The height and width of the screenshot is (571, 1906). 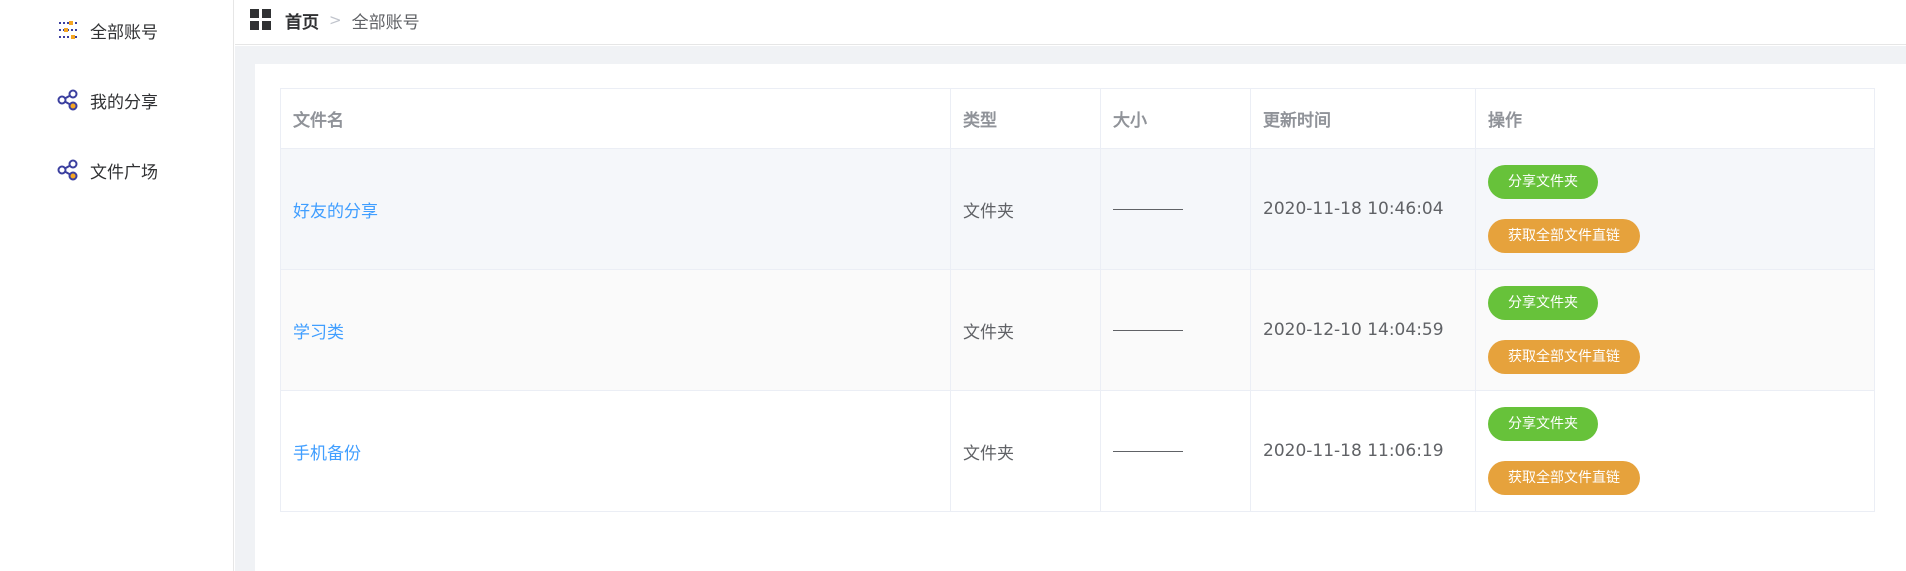 What do you see at coordinates (261, 20) in the screenshot?
I see `grid-icon` at bounding box center [261, 20].